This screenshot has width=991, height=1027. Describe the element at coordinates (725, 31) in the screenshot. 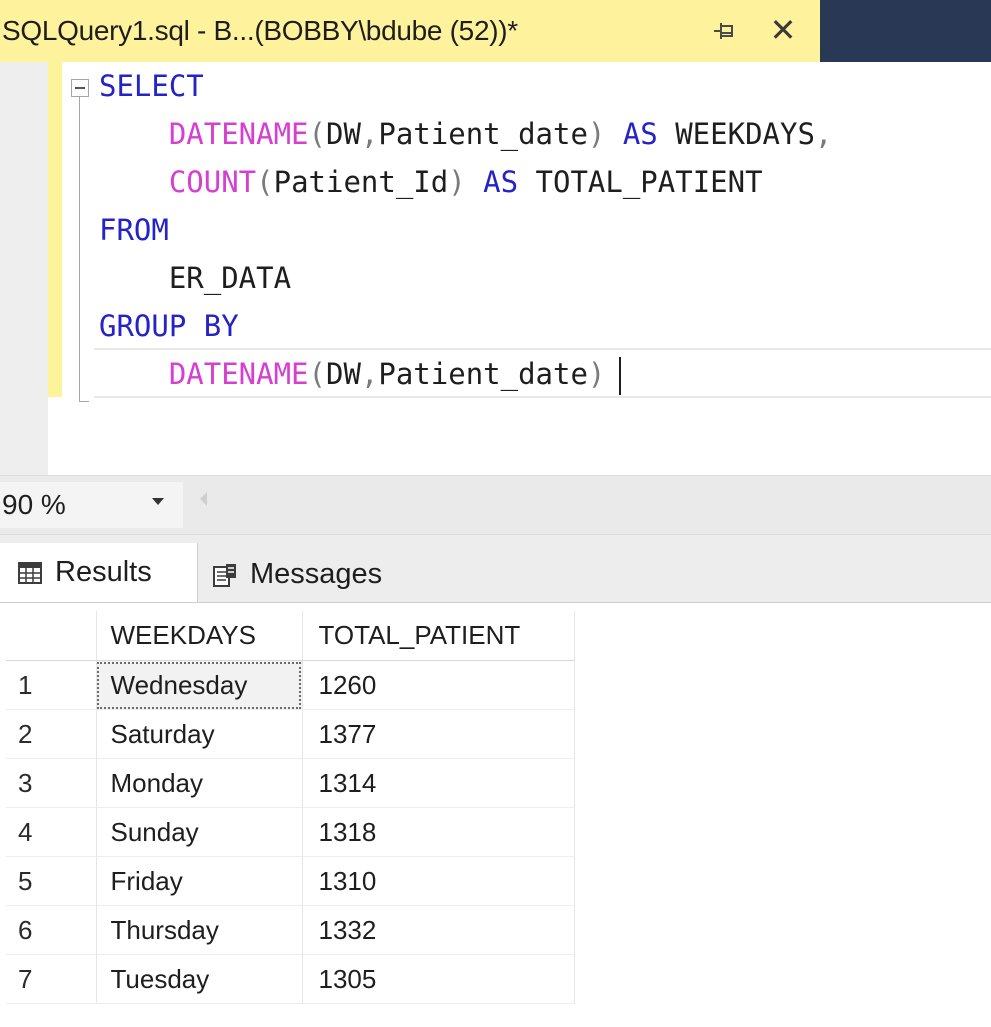

I see `pin-icon` at that location.